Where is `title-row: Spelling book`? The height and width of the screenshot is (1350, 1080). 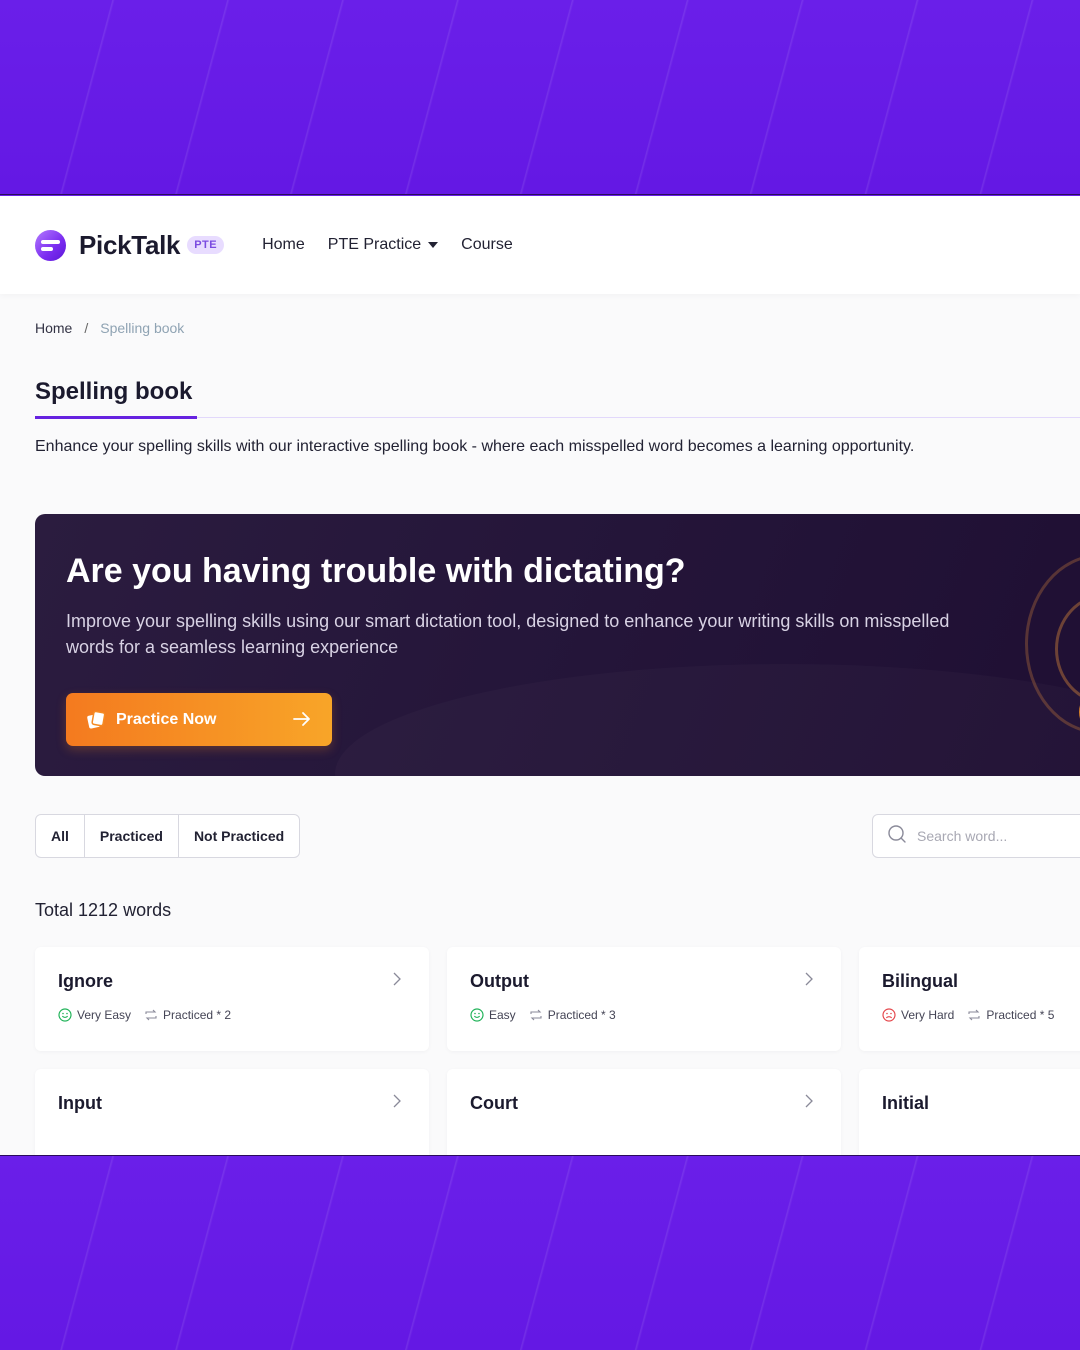 title-row: Spelling book is located at coordinates (557, 398).